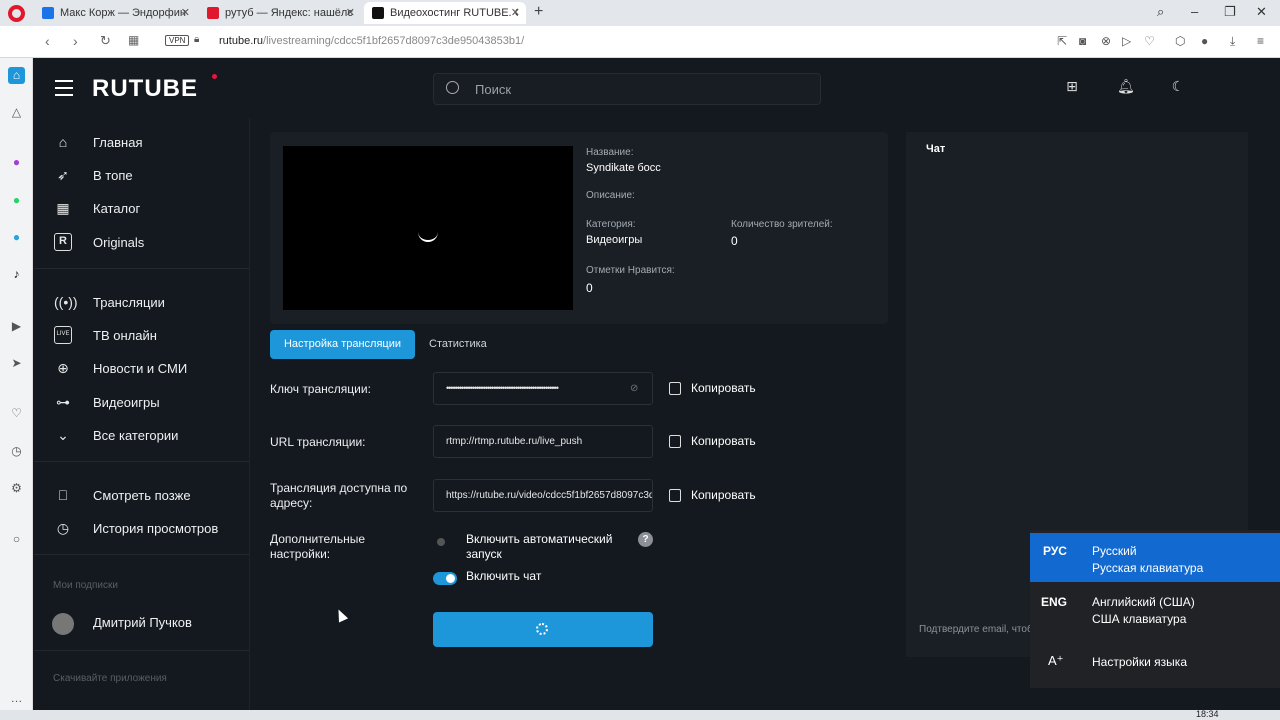  Describe the element at coordinates (145, 89) in the screenshot. I see `rutube-logo: RUTUBE` at that location.